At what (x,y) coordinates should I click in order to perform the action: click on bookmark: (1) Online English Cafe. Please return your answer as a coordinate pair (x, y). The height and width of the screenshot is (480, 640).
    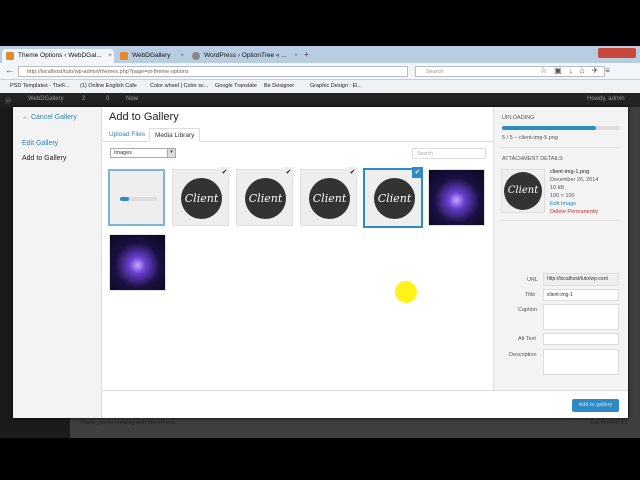
    Looking at the image, I should click on (108, 86).